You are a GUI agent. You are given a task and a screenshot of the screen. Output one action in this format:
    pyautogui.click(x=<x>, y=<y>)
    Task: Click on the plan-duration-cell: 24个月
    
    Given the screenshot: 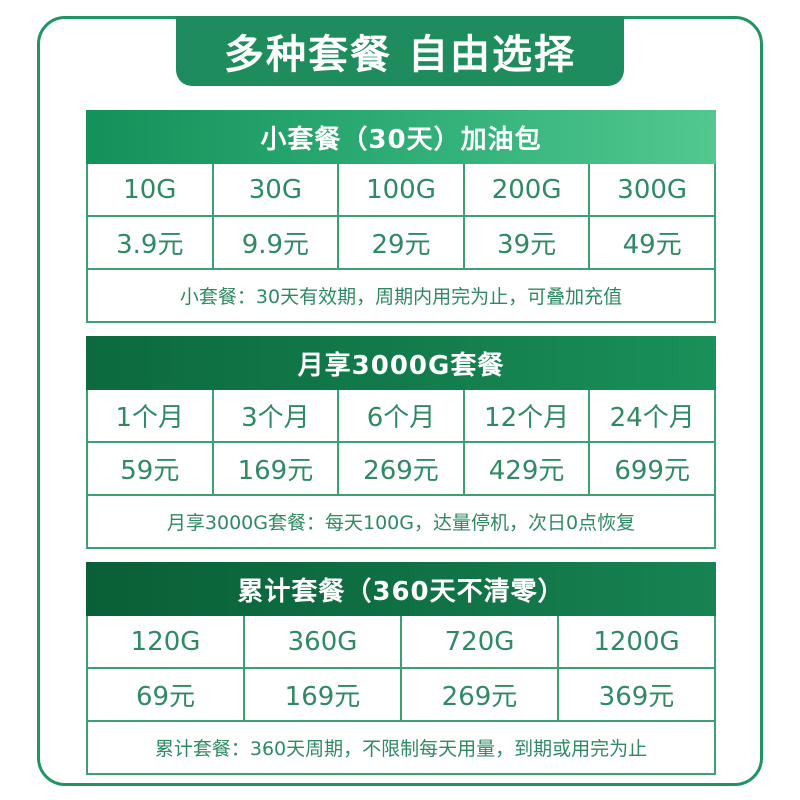 What is the action you would take?
    pyautogui.click(x=652, y=415)
    